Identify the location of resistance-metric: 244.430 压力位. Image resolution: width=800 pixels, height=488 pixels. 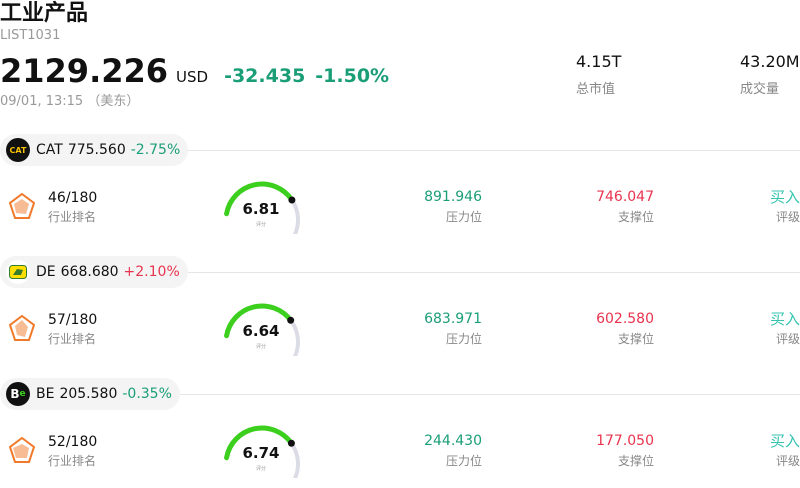
(453, 450).